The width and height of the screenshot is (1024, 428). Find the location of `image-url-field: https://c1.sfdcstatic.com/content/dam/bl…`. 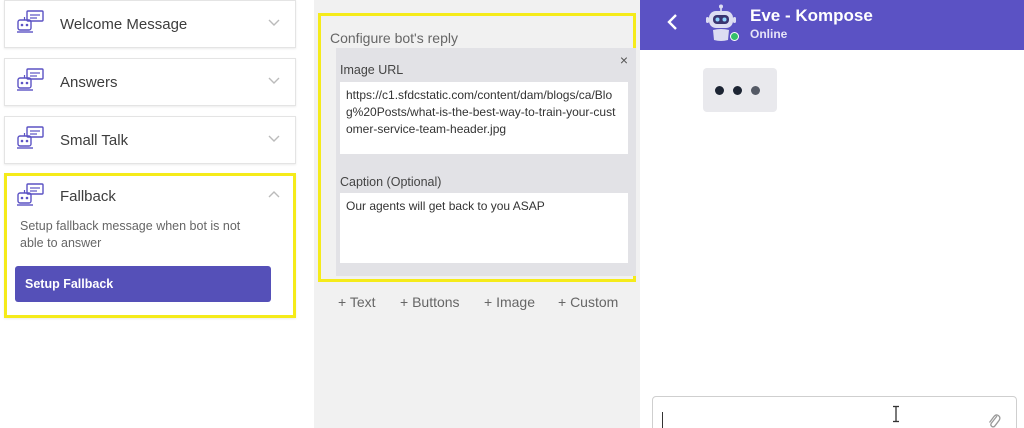

image-url-field: https://c1.sfdcstatic.com/content/dam/bl… is located at coordinates (484, 118).